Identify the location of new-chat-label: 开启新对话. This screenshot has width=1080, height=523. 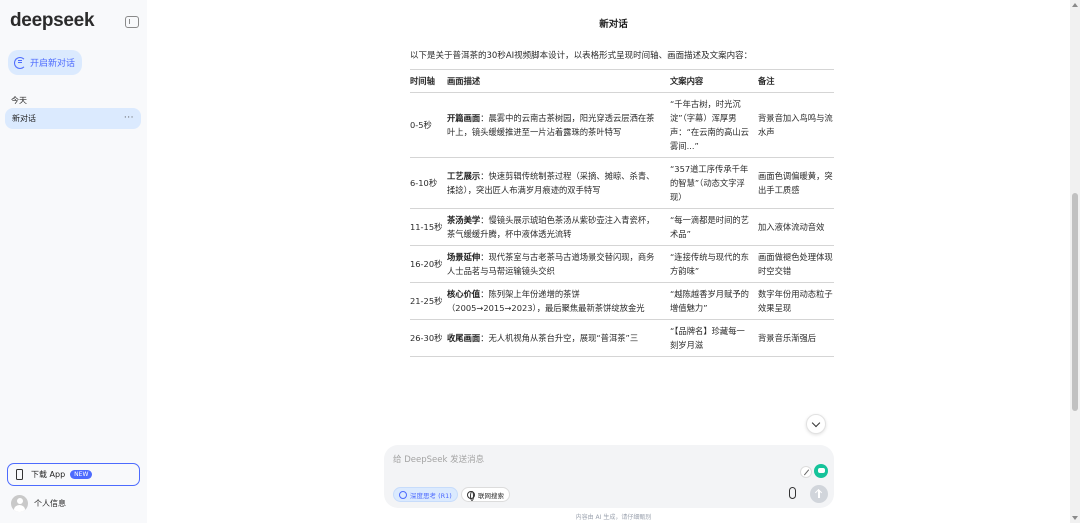
(53, 64).